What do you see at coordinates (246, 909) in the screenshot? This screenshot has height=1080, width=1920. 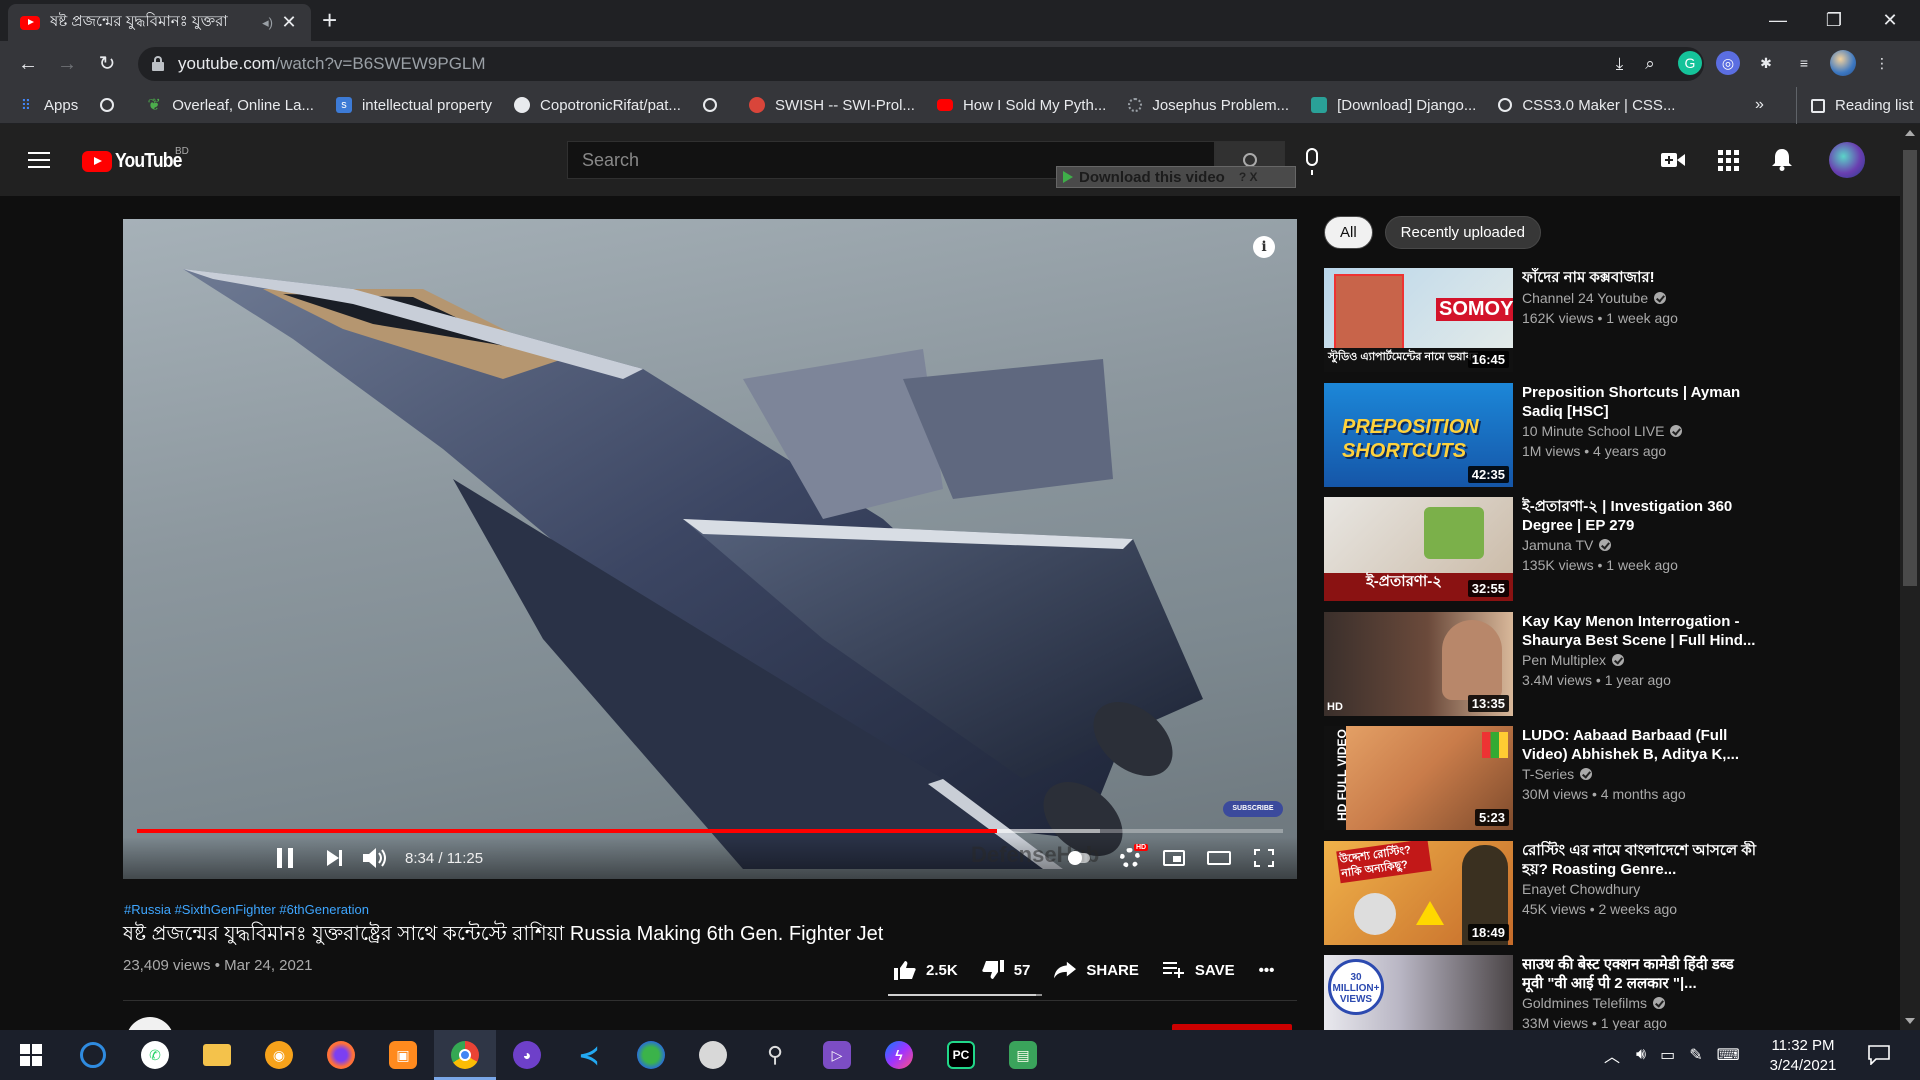 I see `video-hashtags: #Russia #SixthGenFighter #6thGeneration` at bounding box center [246, 909].